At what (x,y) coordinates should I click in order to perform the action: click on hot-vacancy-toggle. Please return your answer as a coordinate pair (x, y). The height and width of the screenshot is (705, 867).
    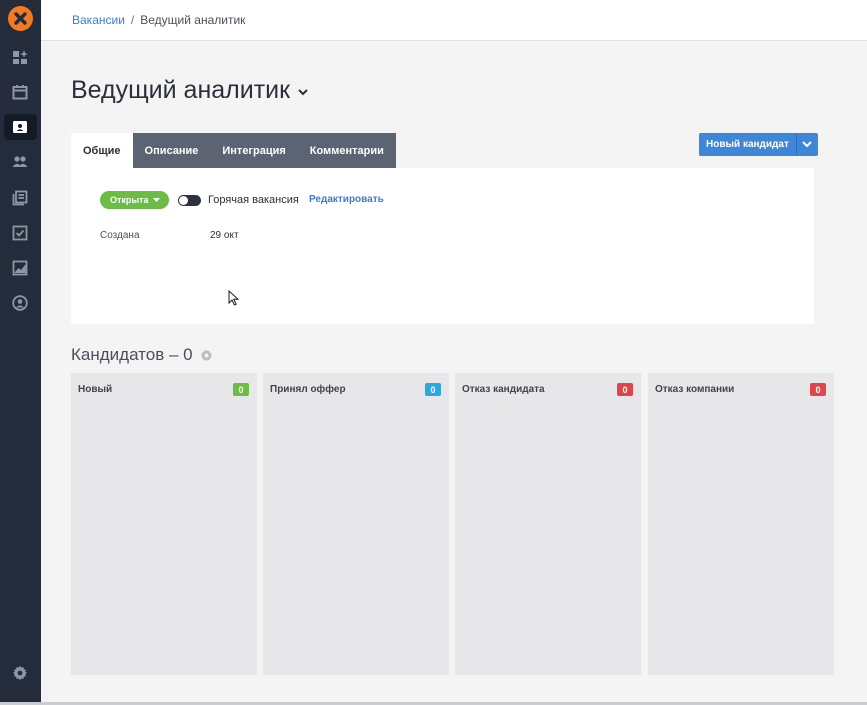
    Looking at the image, I should click on (189, 200).